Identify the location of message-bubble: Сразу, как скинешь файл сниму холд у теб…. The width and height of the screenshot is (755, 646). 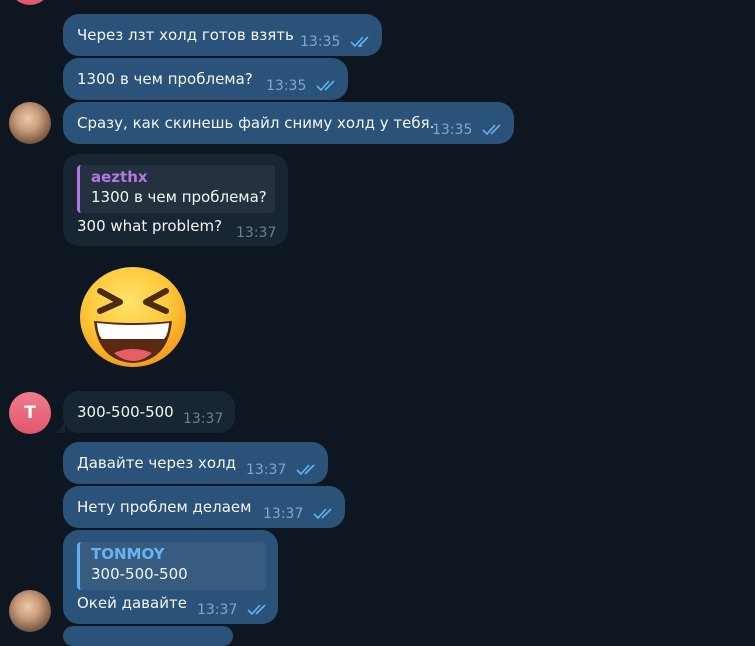
(288, 123).